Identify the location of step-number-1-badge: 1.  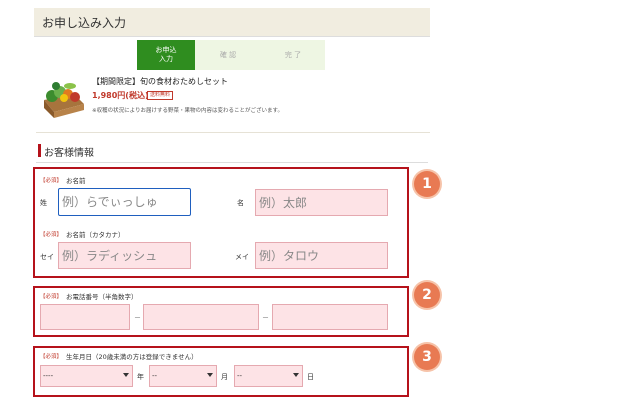
(427, 184).